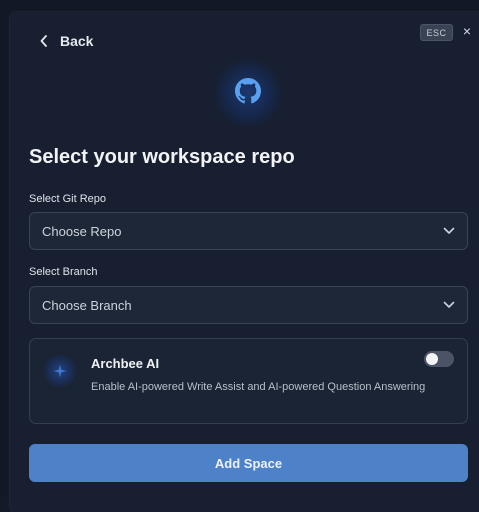 The height and width of the screenshot is (512, 479). I want to click on back-button: Back, so click(66, 41).